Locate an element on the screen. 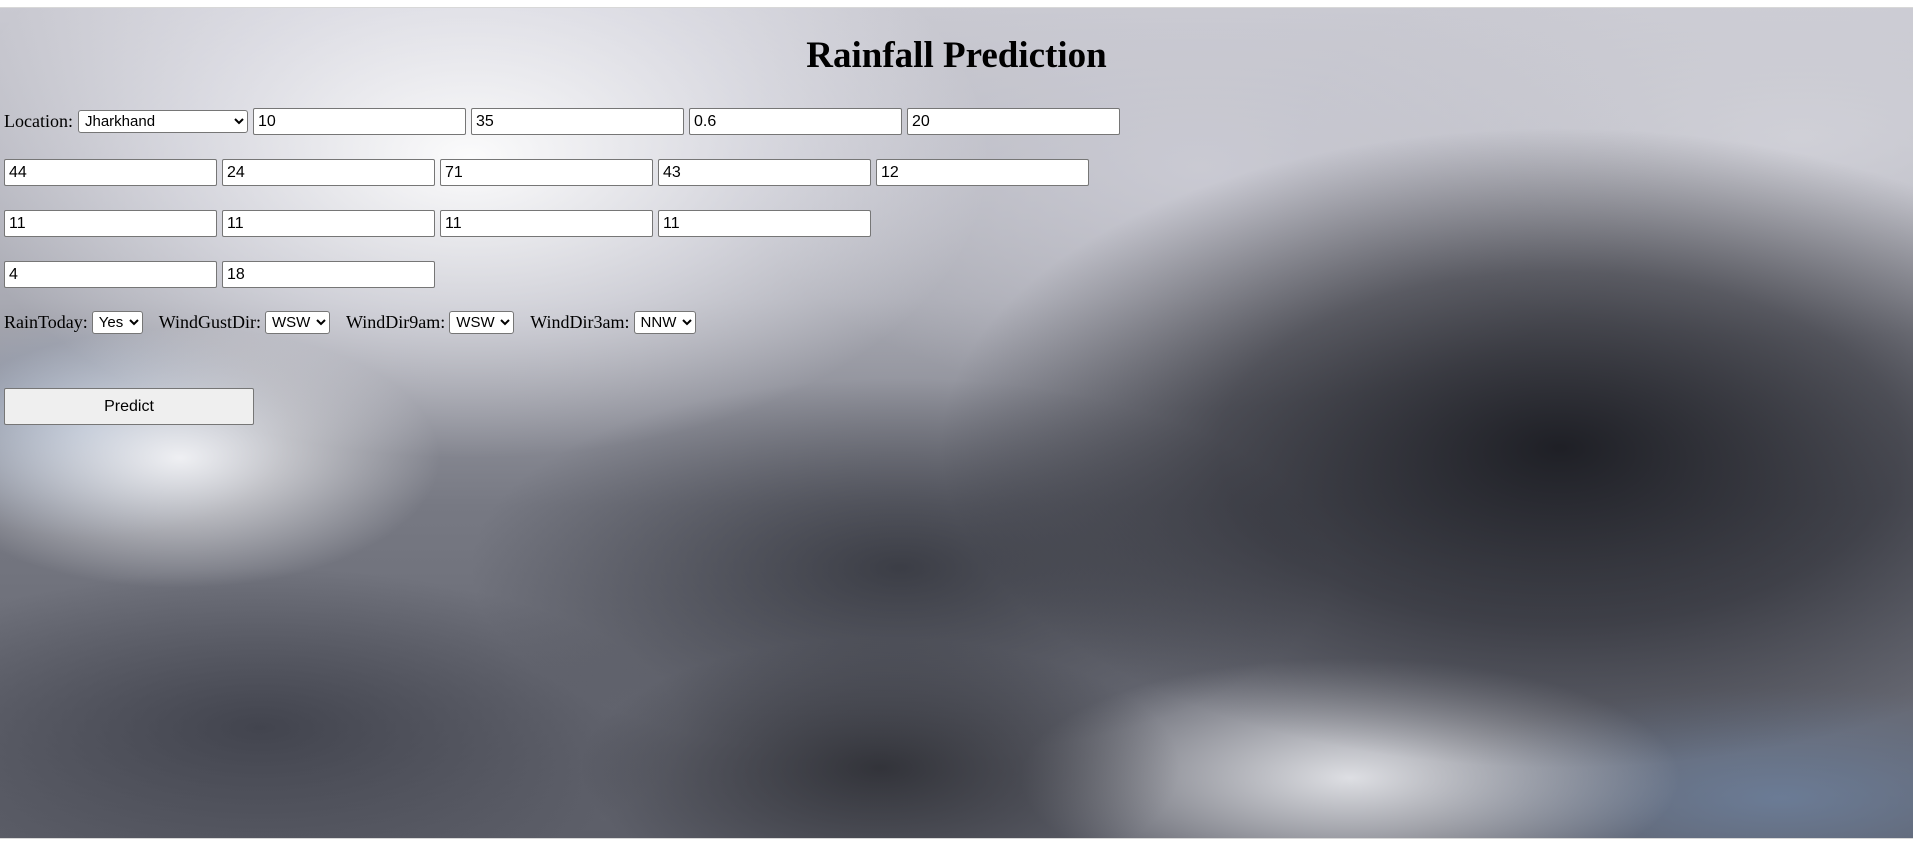 This screenshot has width=1913, height=842. location-select: Jharkhand is located at coordinates (162, 121).